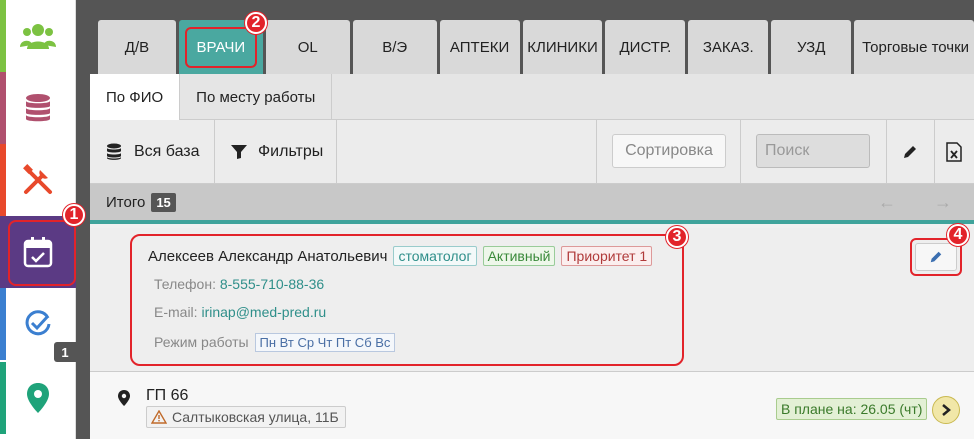 The image size is (974, 439). I want to click on go-button, so click(946, 410).